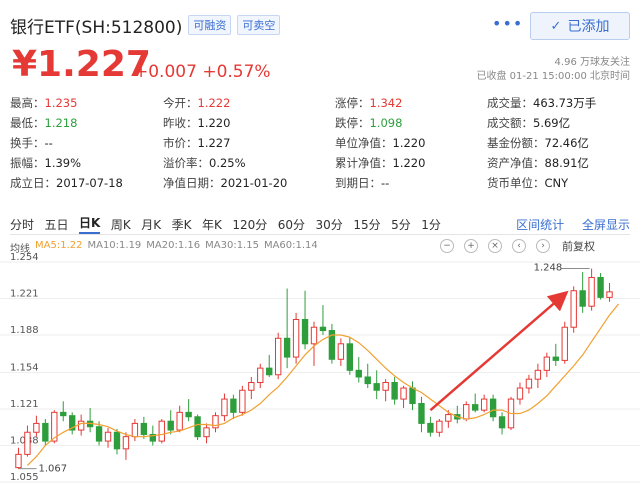 The image size is (640, 487). What do you see at coordinates (471, 246) in the screenshot?
I see `zoom-in-icon: +` at bounding box center [471, 246].